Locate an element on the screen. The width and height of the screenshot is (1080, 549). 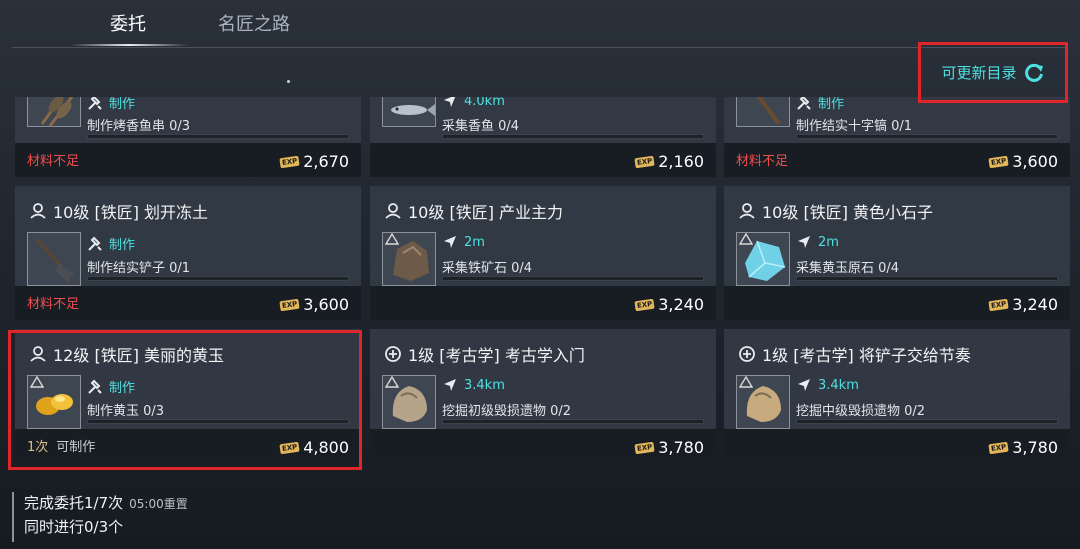
commission-card: 制作 制作结实十字镐 0/1 材料不足 EXP 3,600 is located at coordinates (897, 125).